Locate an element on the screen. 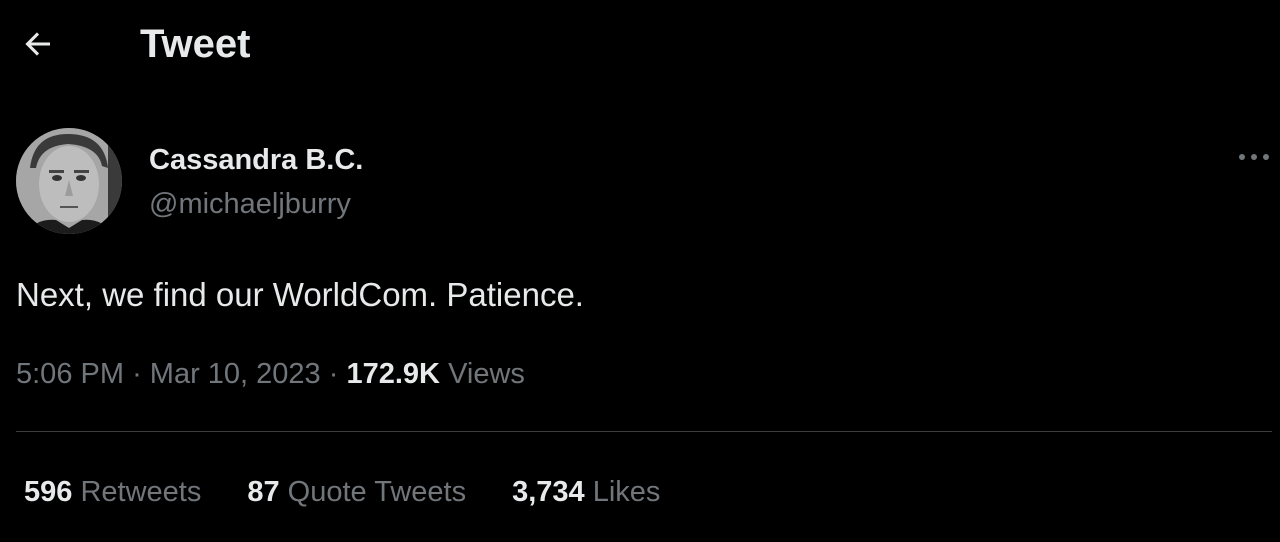 Image resolution: width=1280 pixels, height=542 pixels. tweet-date: Mar 10, 2023 is located at coordinates (235, 374).